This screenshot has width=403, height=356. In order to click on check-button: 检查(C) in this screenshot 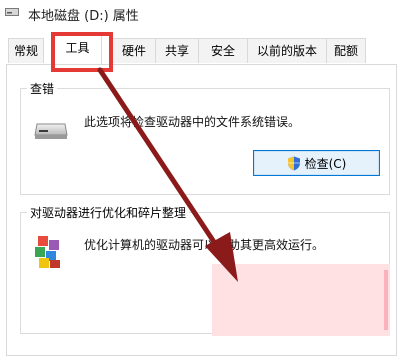, I will do `click(316, 163)`.